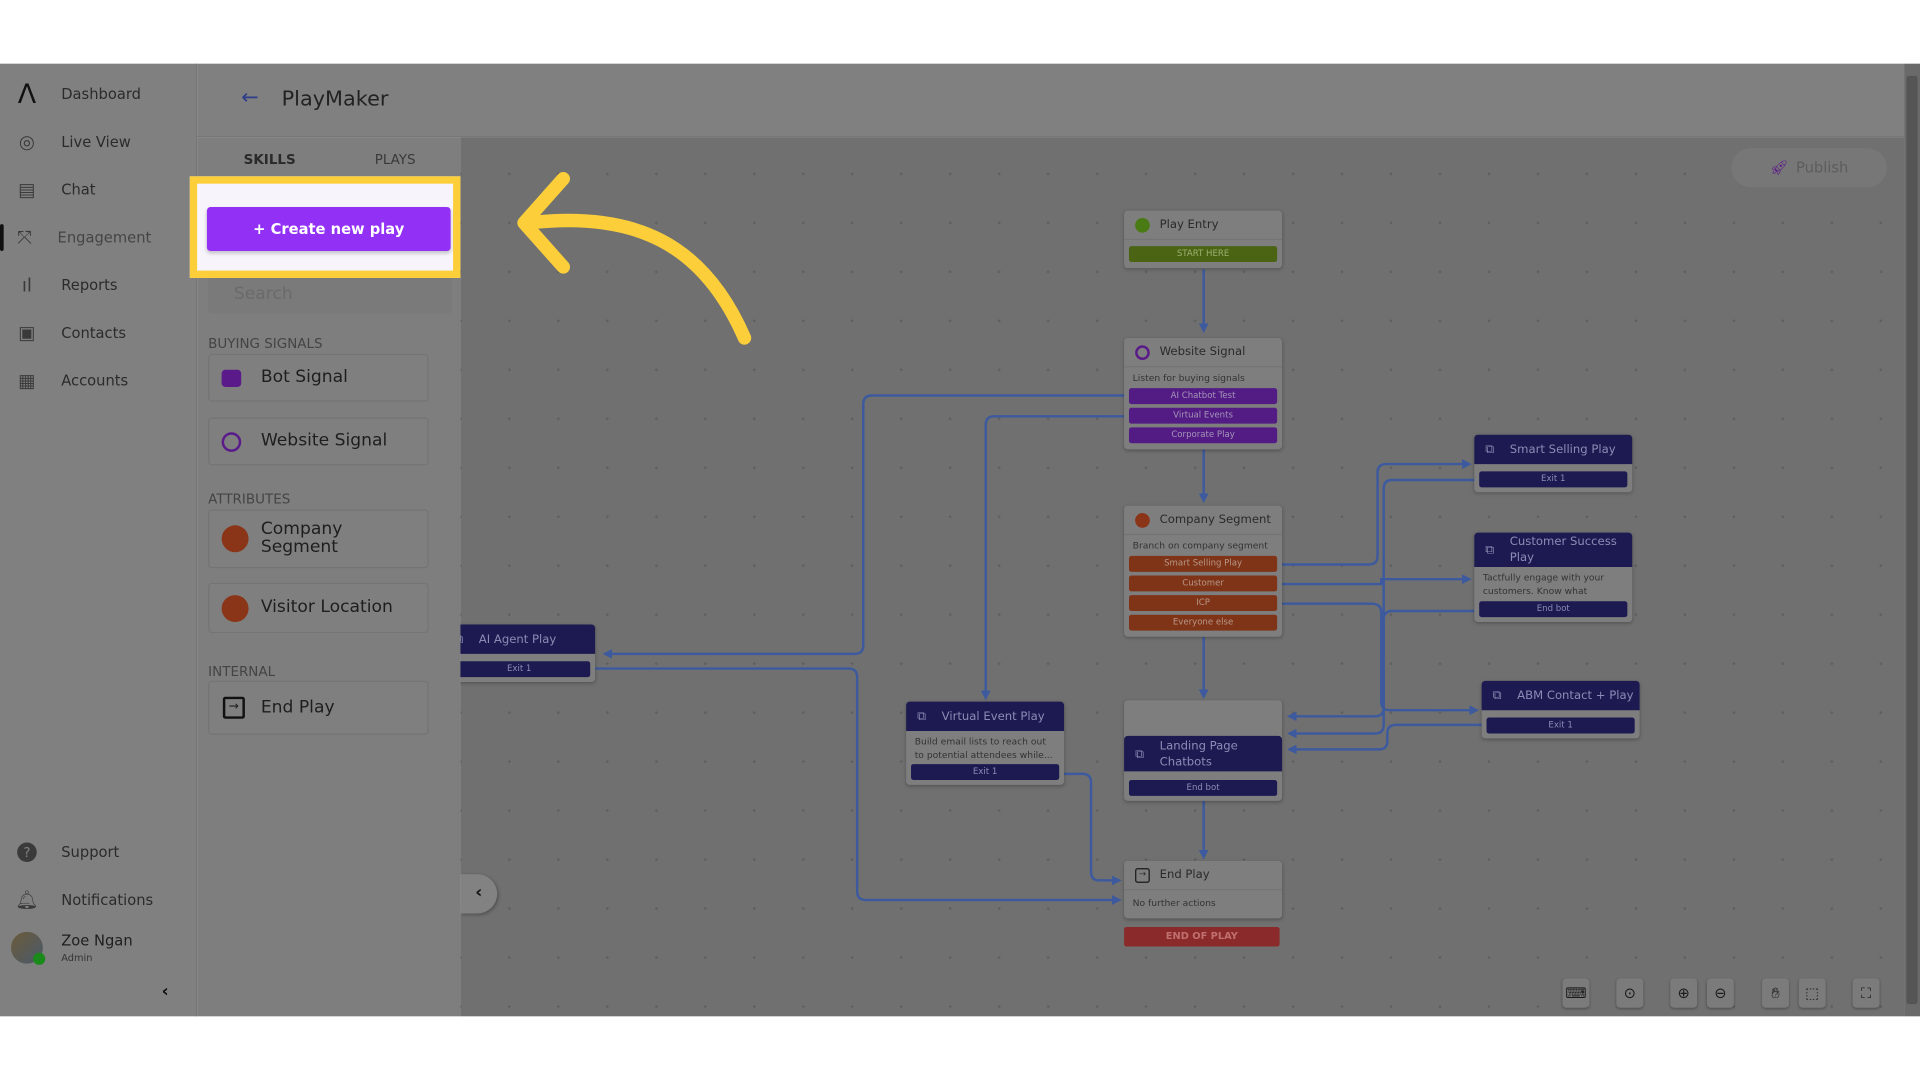 Image resolution: width=1920 pixels, height=1080 pixels. Describe the element at coordinates (1142, 875) in the screenshot. I see `exit-icon: →` at that location.